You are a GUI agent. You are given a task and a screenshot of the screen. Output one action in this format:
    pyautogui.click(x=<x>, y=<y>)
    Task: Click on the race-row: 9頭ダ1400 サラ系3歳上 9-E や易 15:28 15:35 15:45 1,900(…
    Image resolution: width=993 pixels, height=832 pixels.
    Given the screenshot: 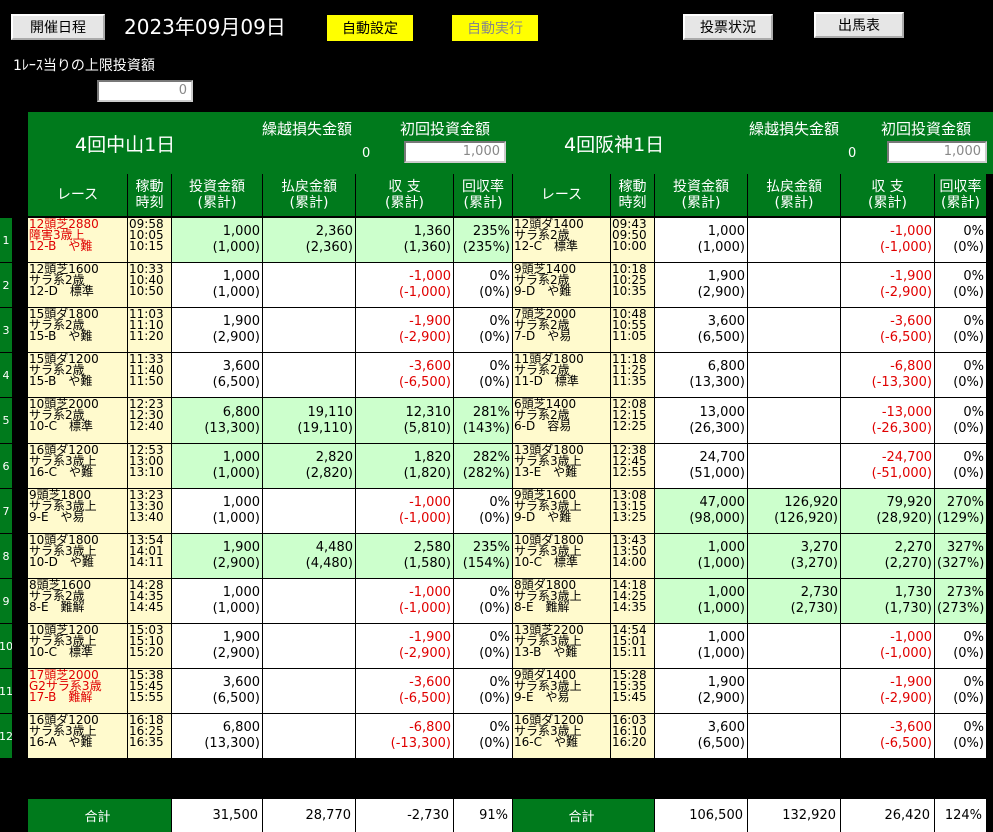 What is the action you would take?
    pyautogui.click(x=750, y=691)
    